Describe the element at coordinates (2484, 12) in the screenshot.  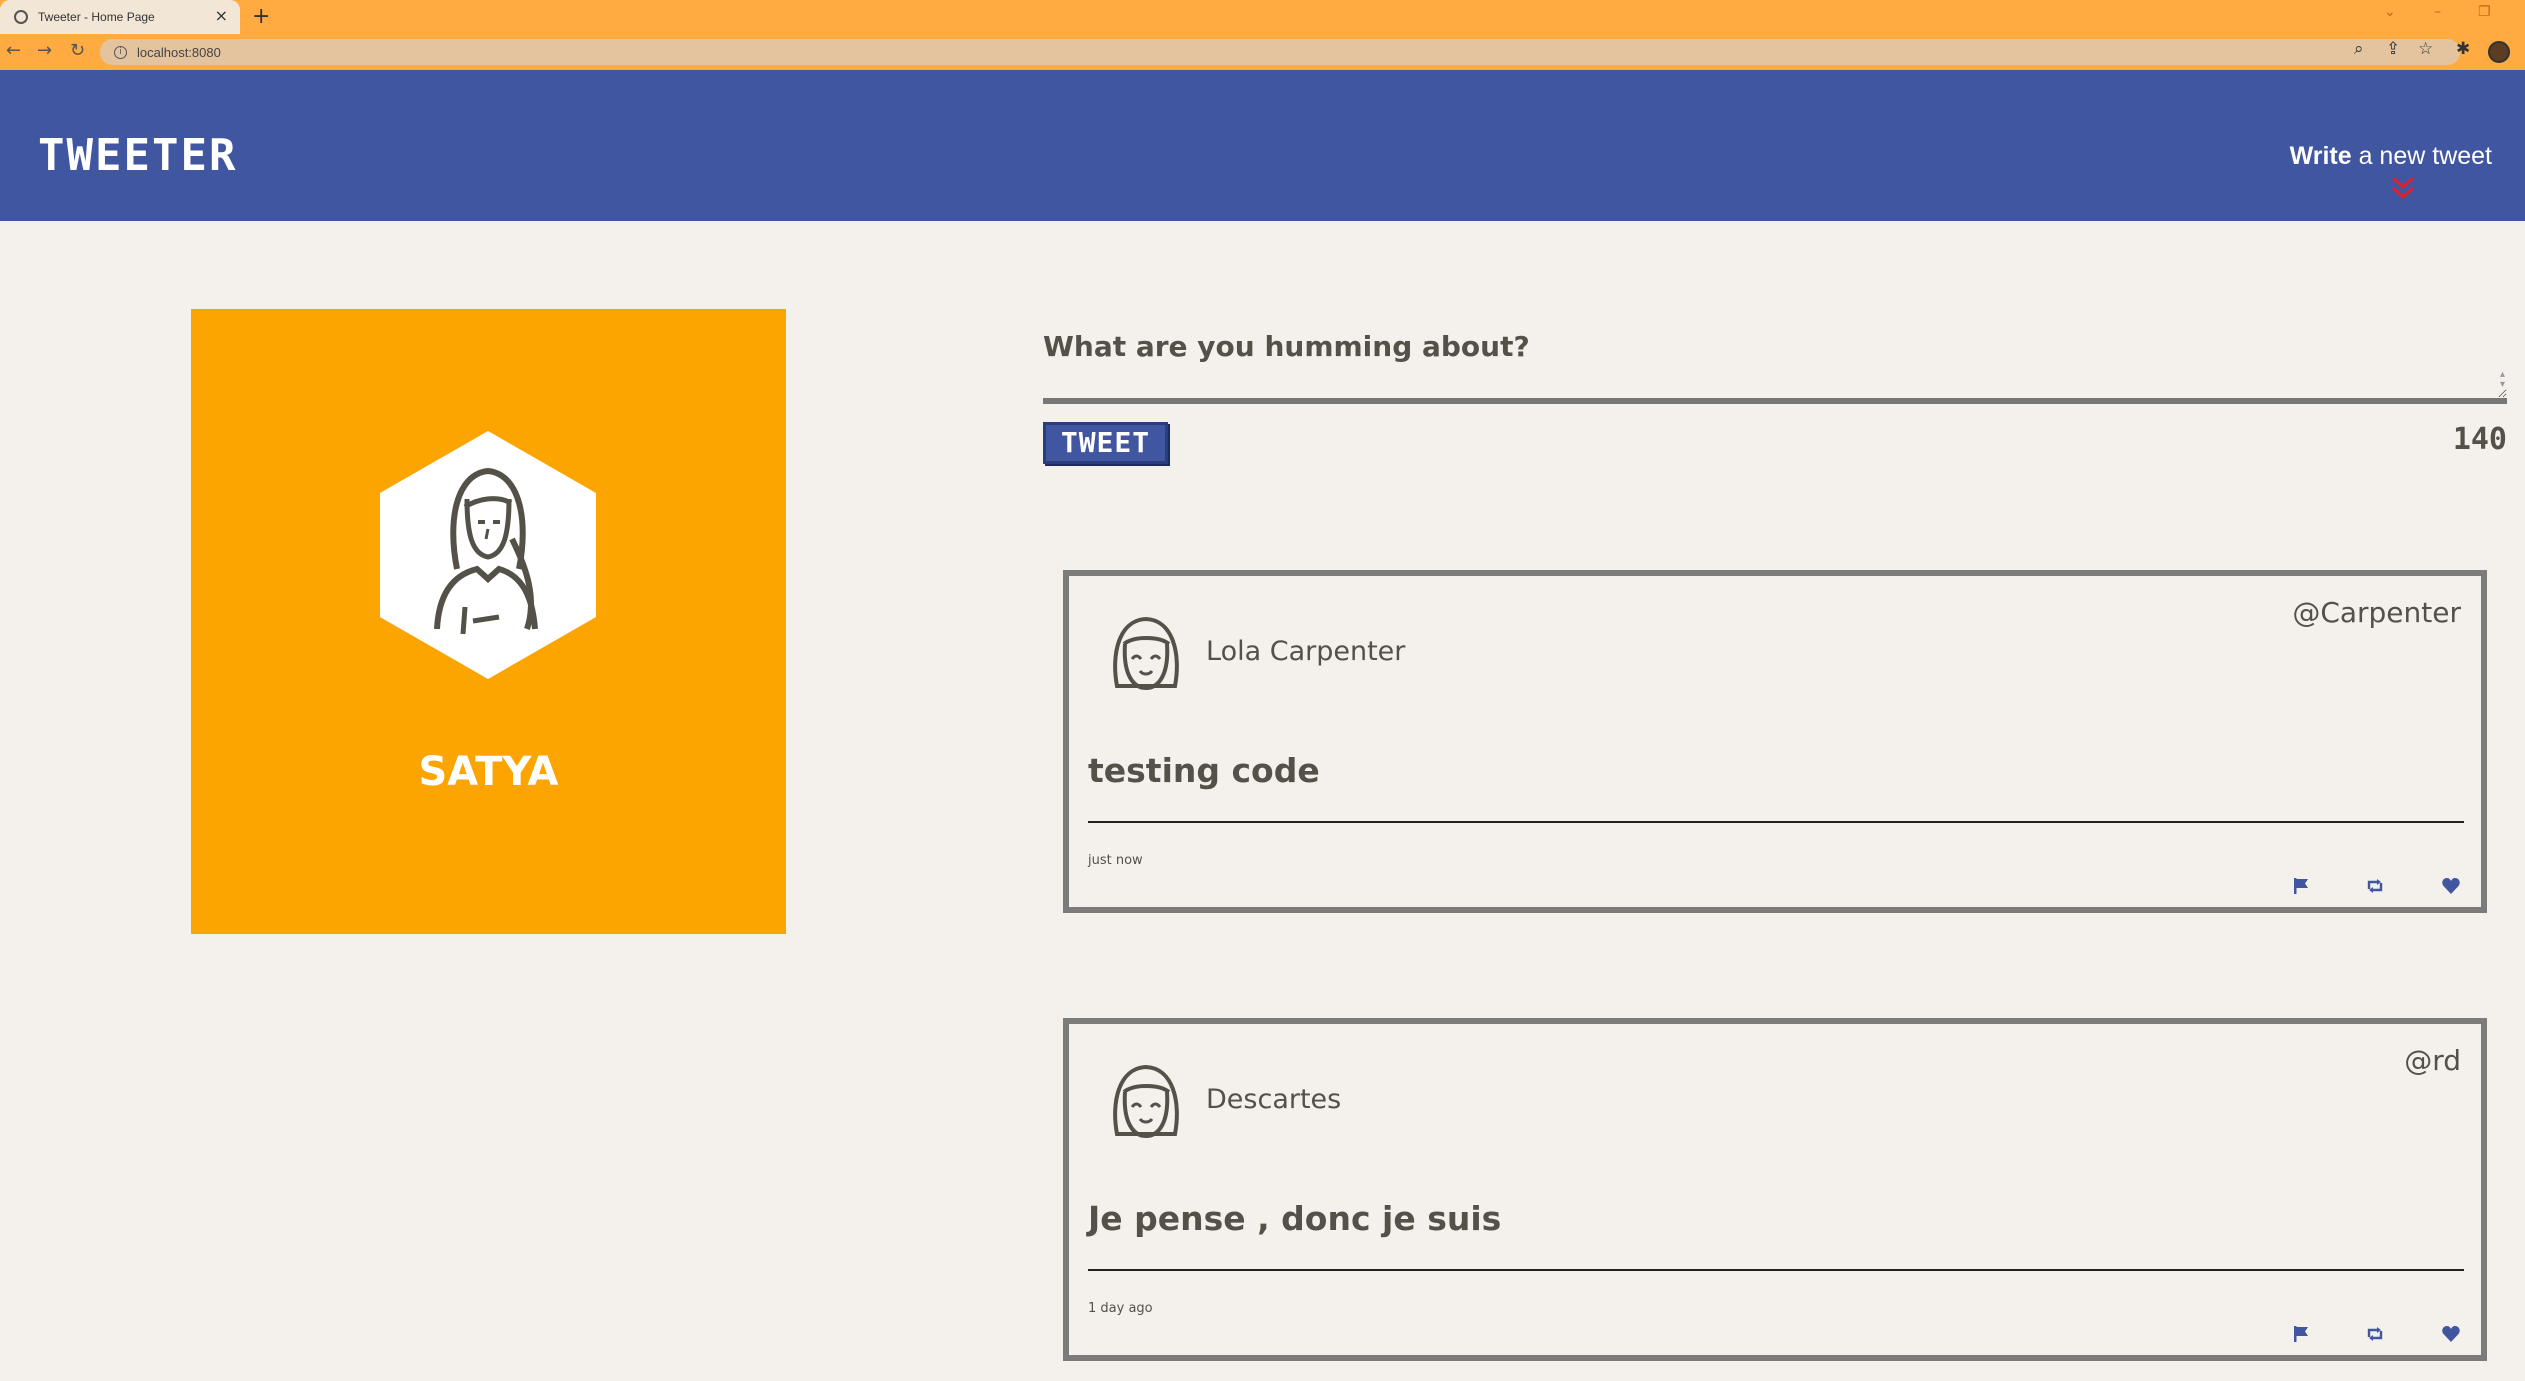
I see `restore-button: ❐` at that location.